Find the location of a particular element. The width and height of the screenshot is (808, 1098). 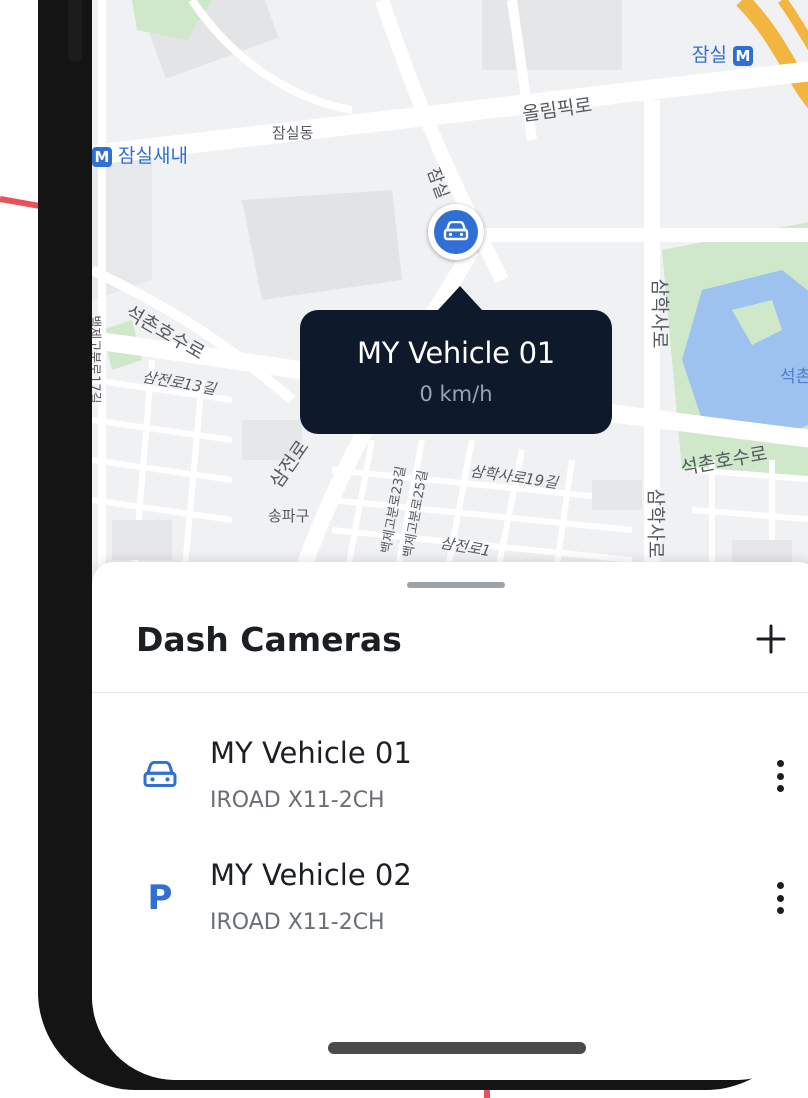

tooltip-arrow is located at coordinates (460, 298).